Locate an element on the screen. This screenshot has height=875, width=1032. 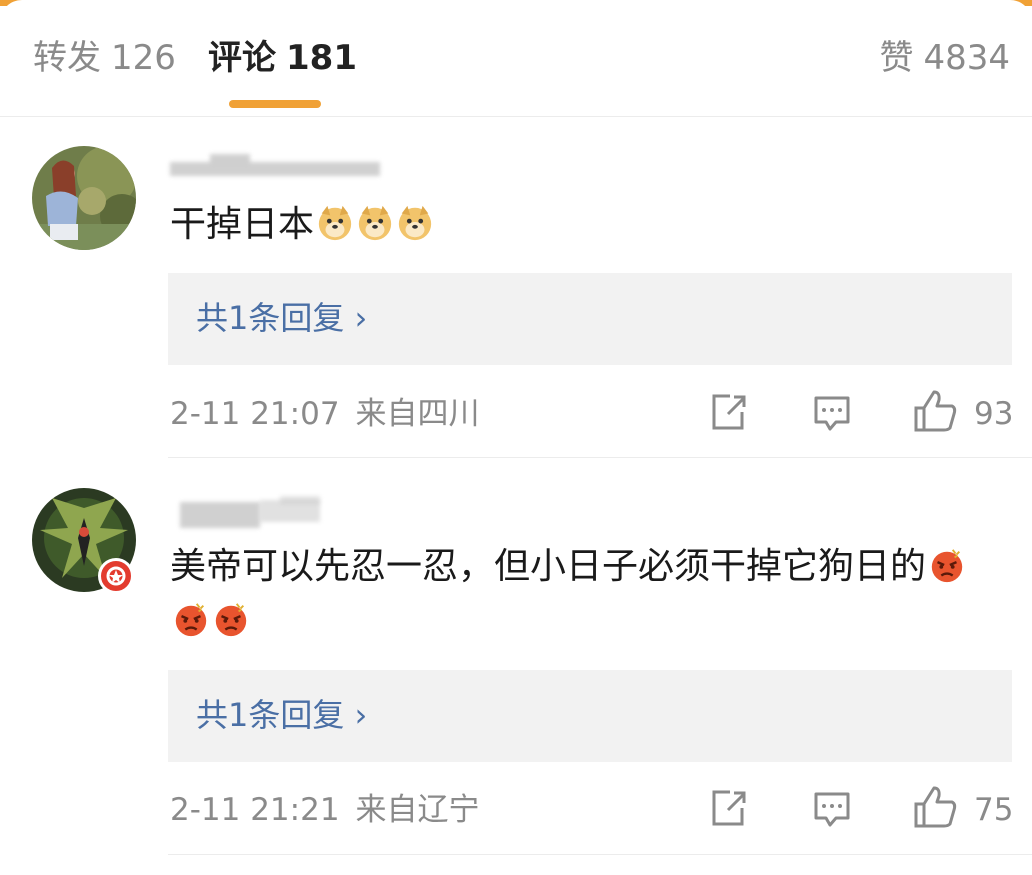
comment-text: 干掉日本 is located at coordinates (585, 225).